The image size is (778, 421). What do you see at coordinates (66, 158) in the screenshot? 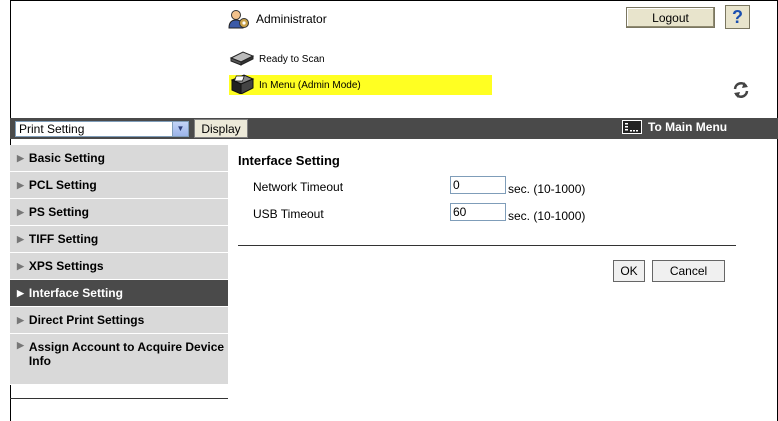
I see `sidebar-item-label: Basic Setting` at bounding box center [66, 158].